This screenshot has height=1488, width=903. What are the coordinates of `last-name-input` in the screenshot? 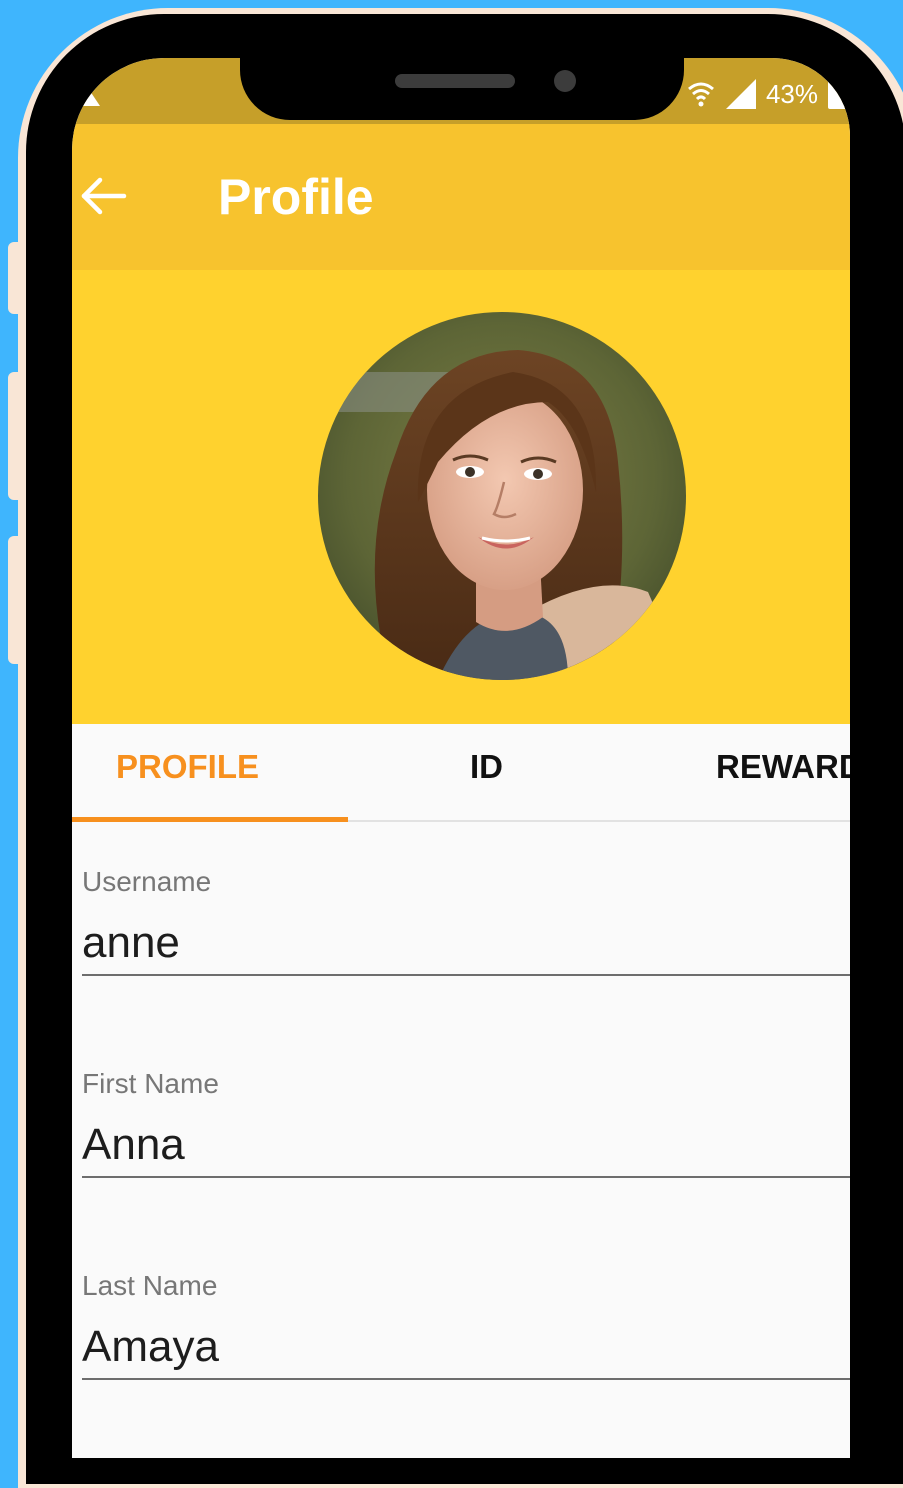 It's located at (466, 1351).